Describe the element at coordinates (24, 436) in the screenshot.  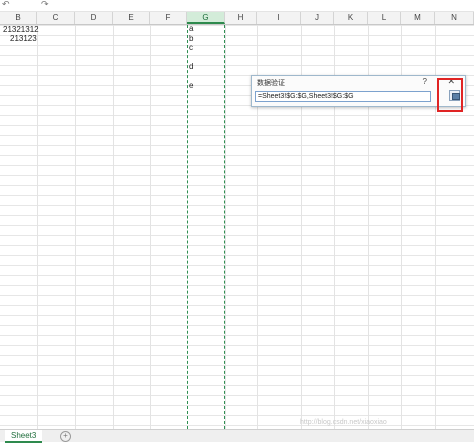
I see `sheet-tab-sheet3: Sheet3` at that location.